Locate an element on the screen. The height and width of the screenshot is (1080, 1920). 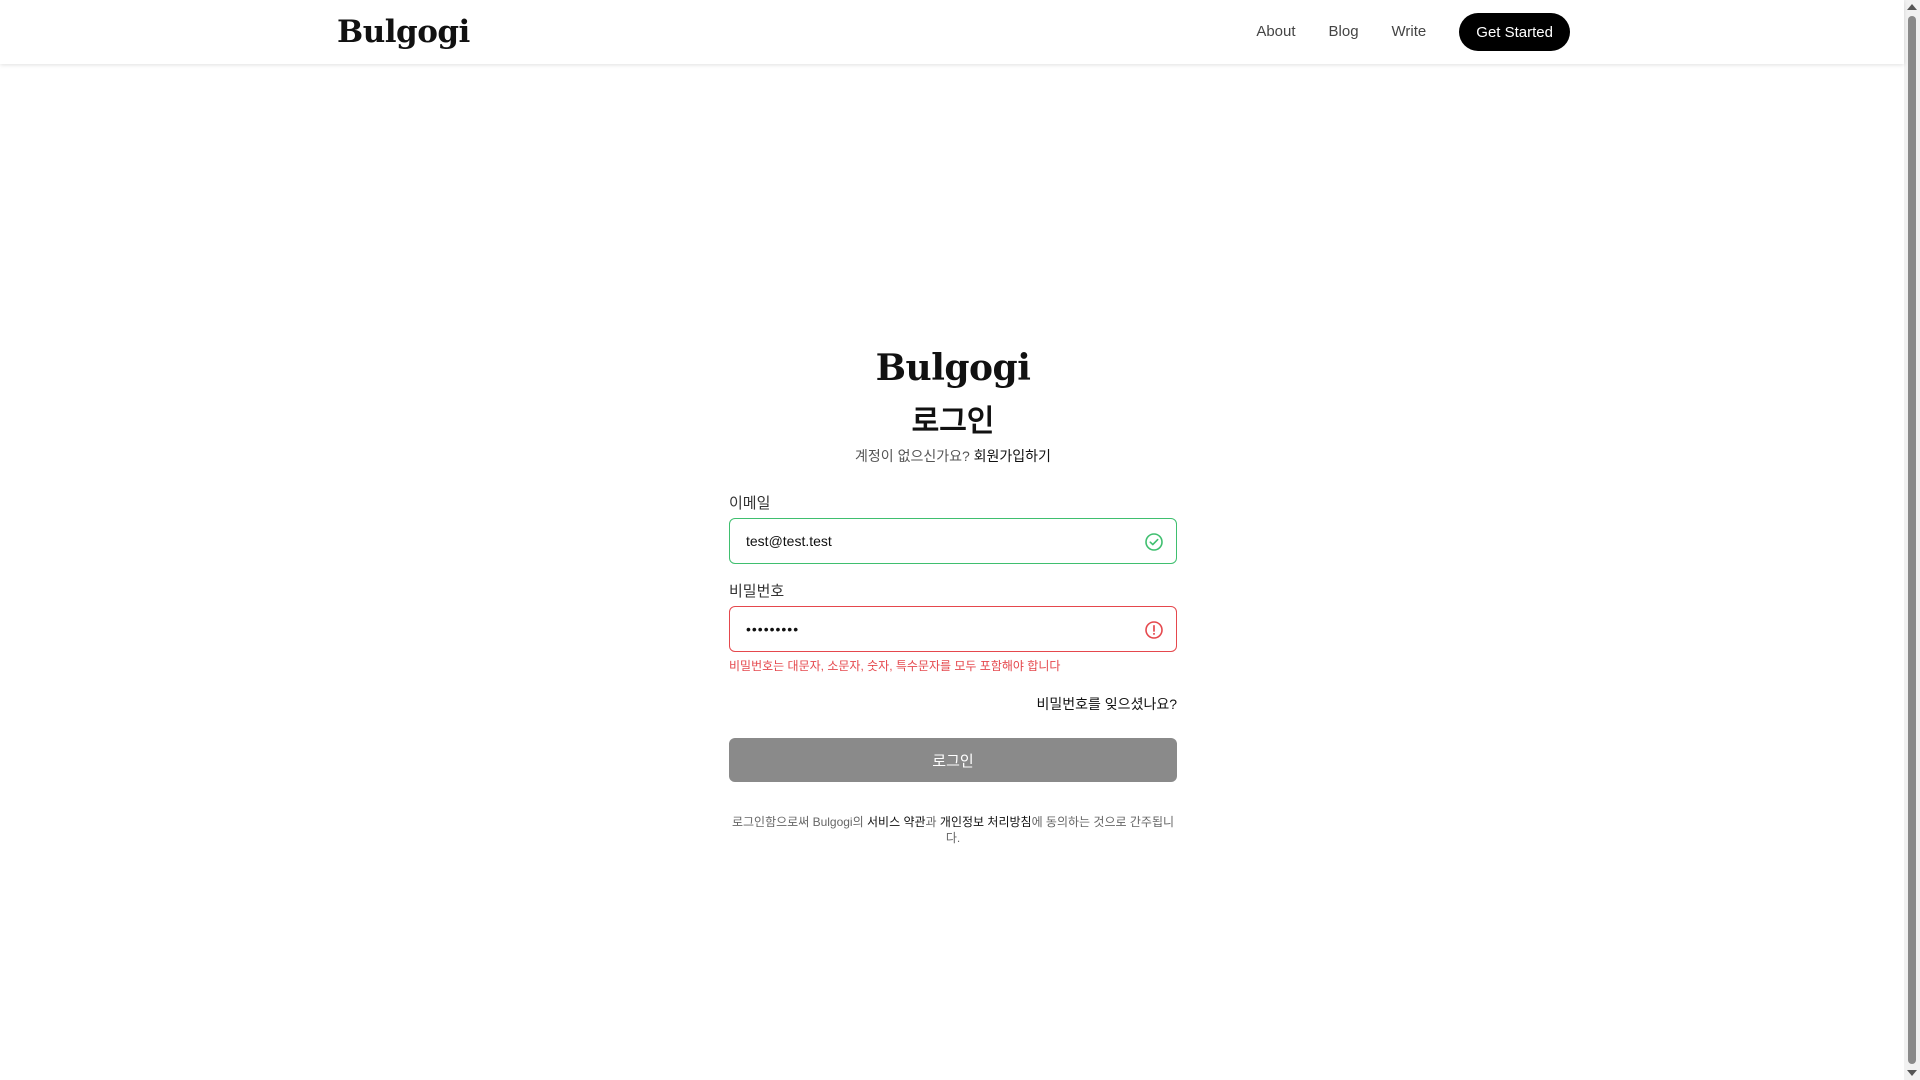
signup-prompt: 계정이 없으신가요? 회원가입하기 is located at coordinates (953, 456).